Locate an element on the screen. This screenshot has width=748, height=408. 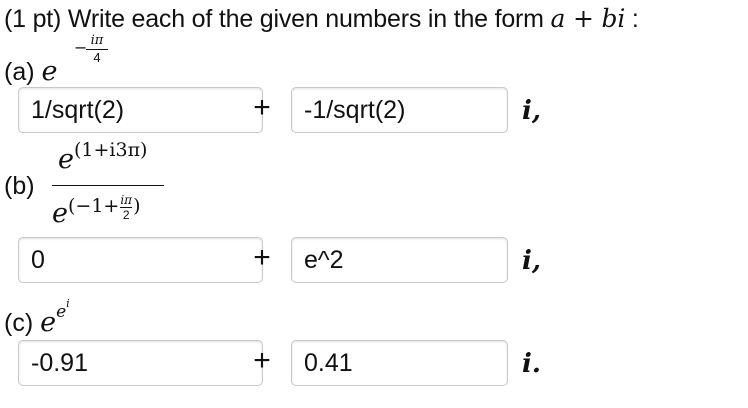
part-b-den-exp-frac: iπ 2 is located at coordinates (126, 208).